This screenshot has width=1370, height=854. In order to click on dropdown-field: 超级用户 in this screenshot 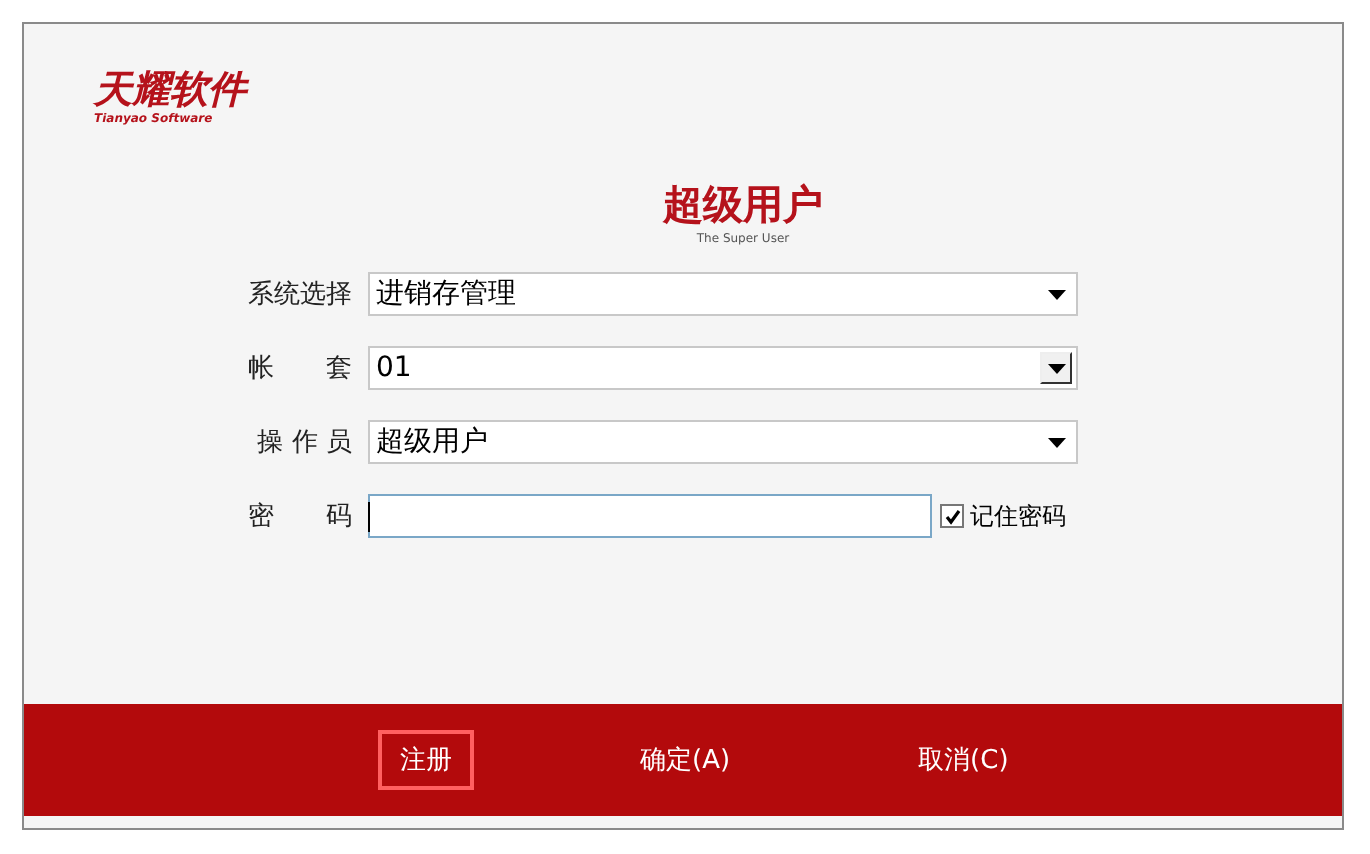, I will do `click(723, 442)`.